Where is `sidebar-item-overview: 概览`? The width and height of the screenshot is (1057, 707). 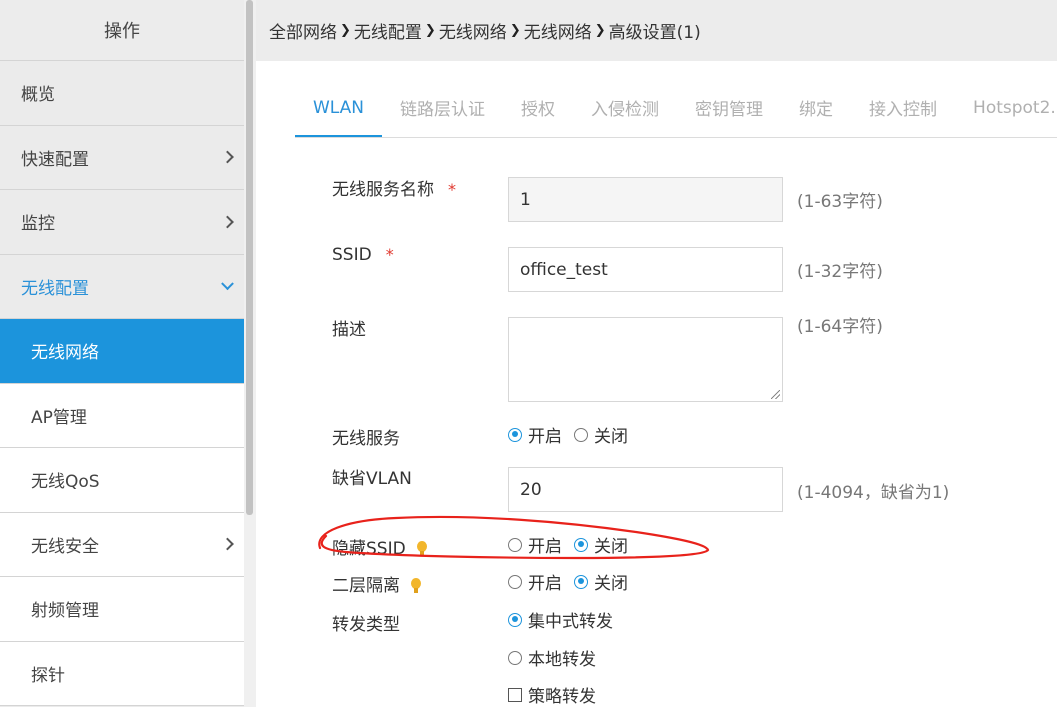
sidebar-item-overview: 概览 is located at coordinates (122, 93).